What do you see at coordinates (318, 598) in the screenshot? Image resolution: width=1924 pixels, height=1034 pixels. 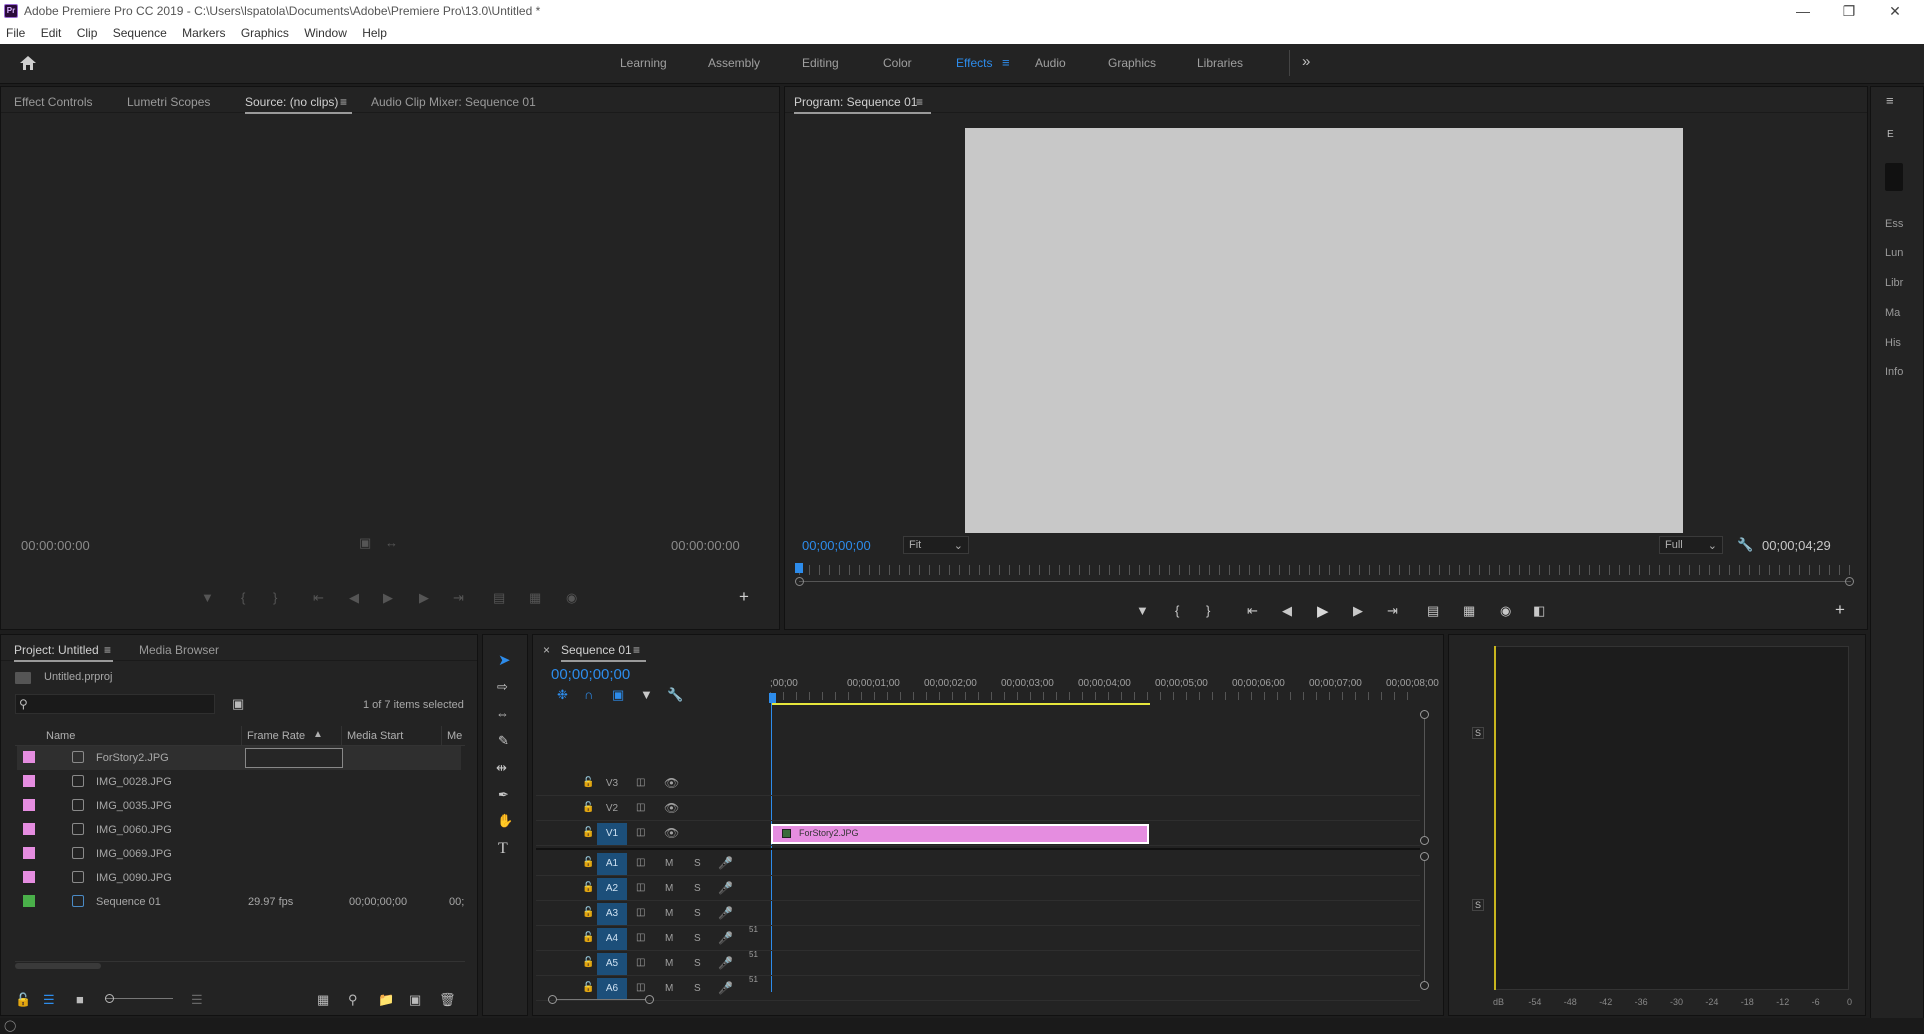 I see `source-go-to-in-icon: ⇤` at bounding box center [318, 598].